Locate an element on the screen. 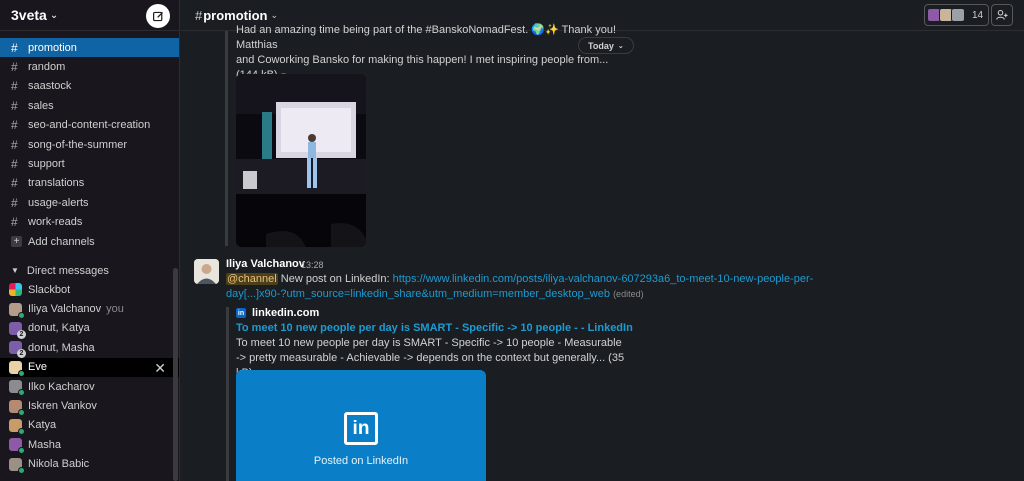  dm-item-ilko-kacharov: Ilko Kacharov is located at coordinates (89, 387).